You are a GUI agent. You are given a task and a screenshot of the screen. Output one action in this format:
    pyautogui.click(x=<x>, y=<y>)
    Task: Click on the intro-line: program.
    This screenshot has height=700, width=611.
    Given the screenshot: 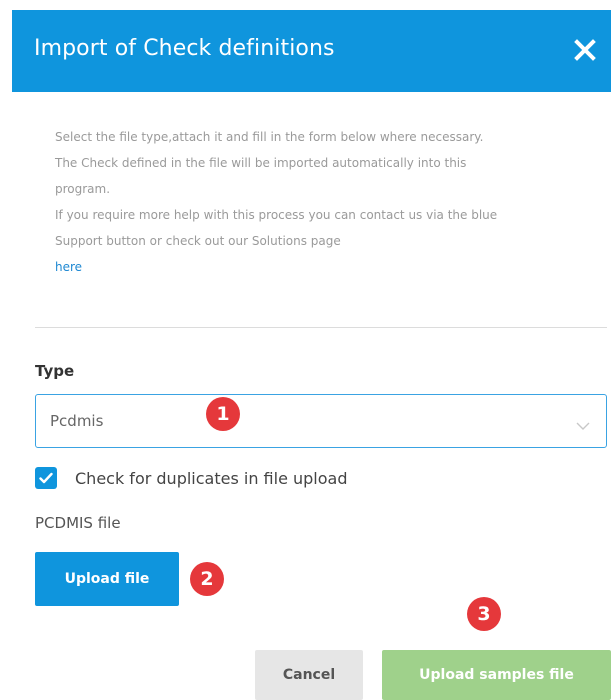 What is the action you would take?
    pyautogui.click(x=83, y=189)
    